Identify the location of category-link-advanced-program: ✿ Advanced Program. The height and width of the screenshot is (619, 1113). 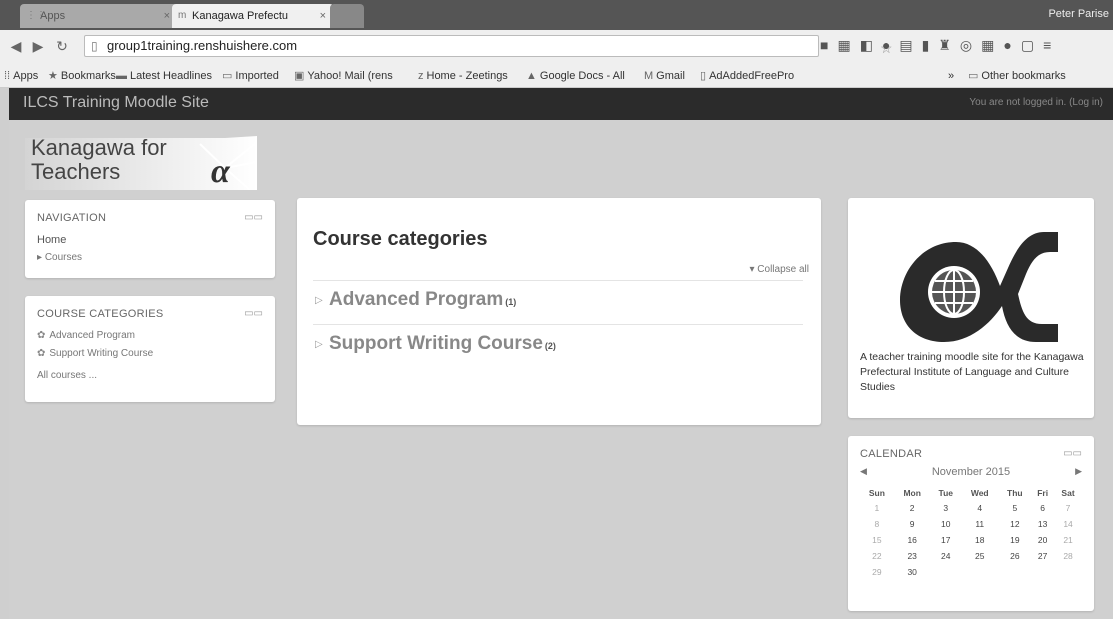
(86, 335).